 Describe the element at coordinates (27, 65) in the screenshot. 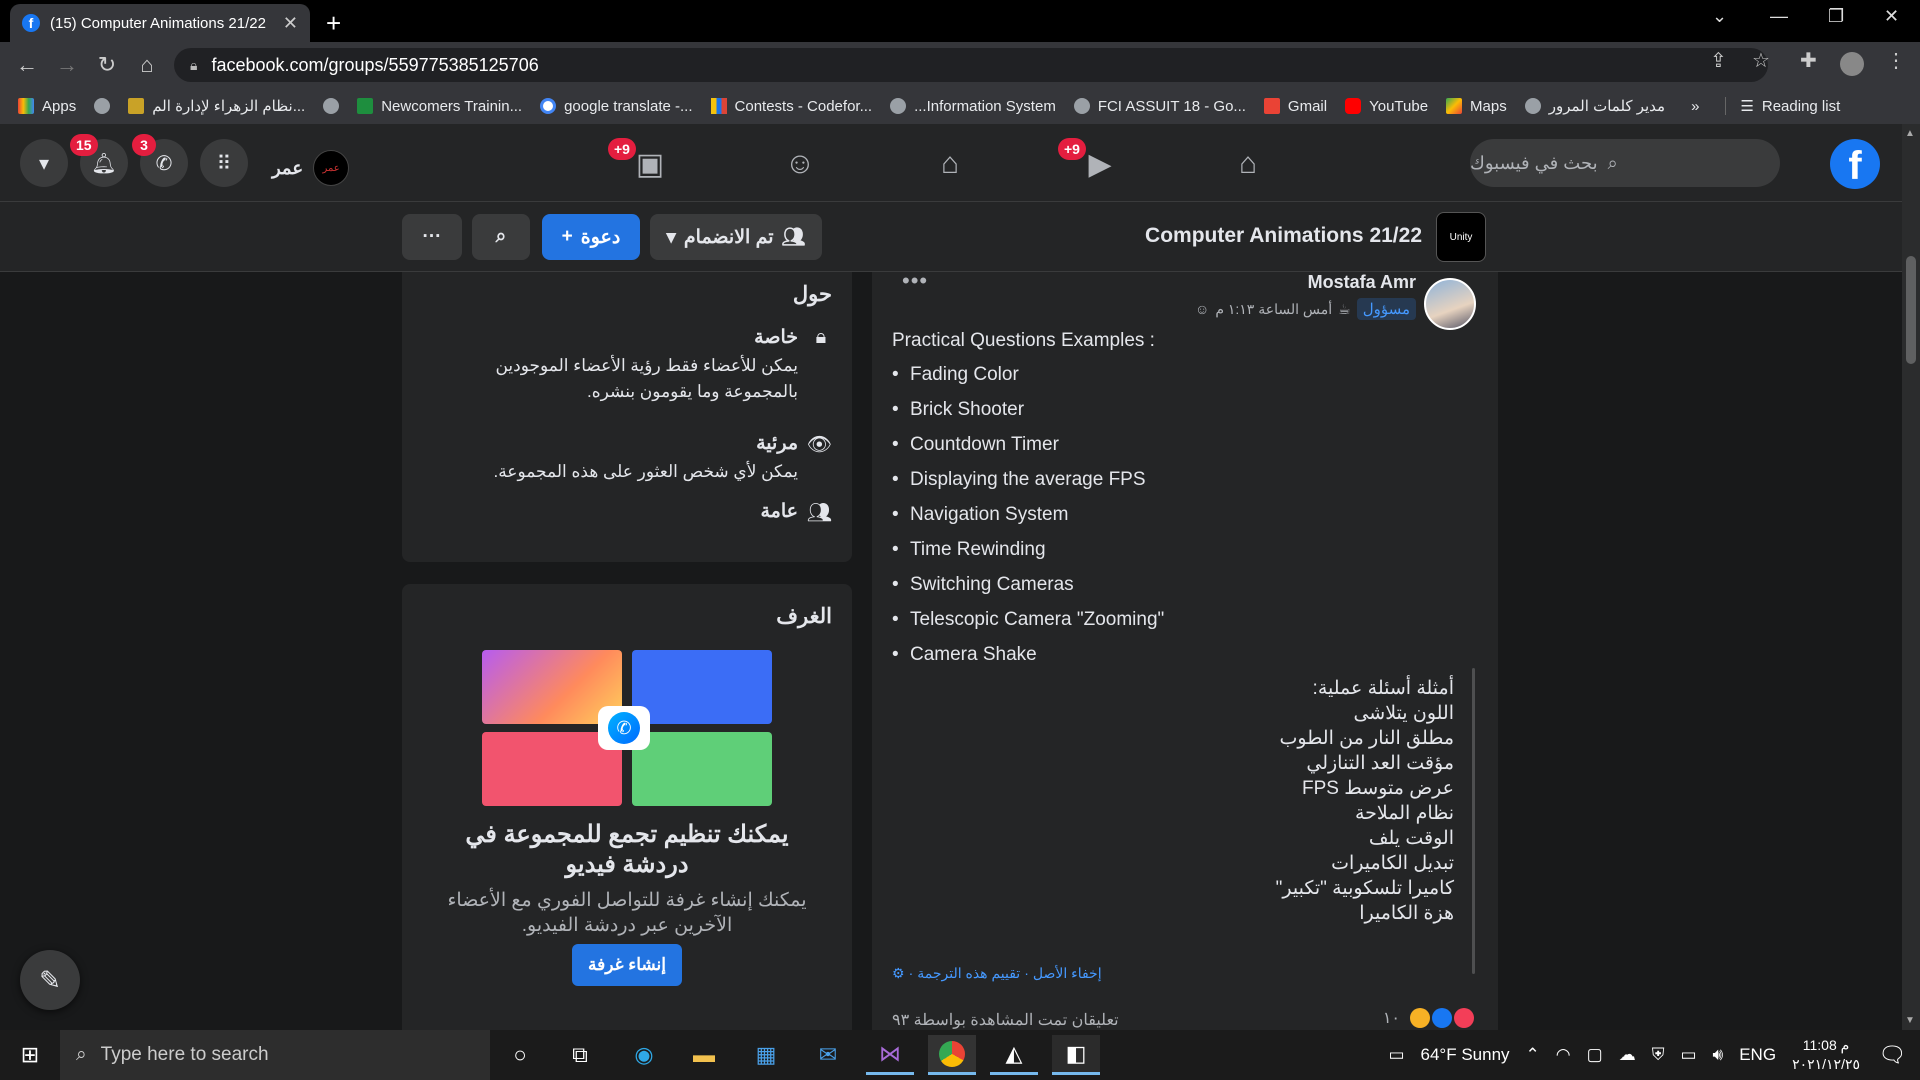

I see `back-arrow-icon: ←` at that location.